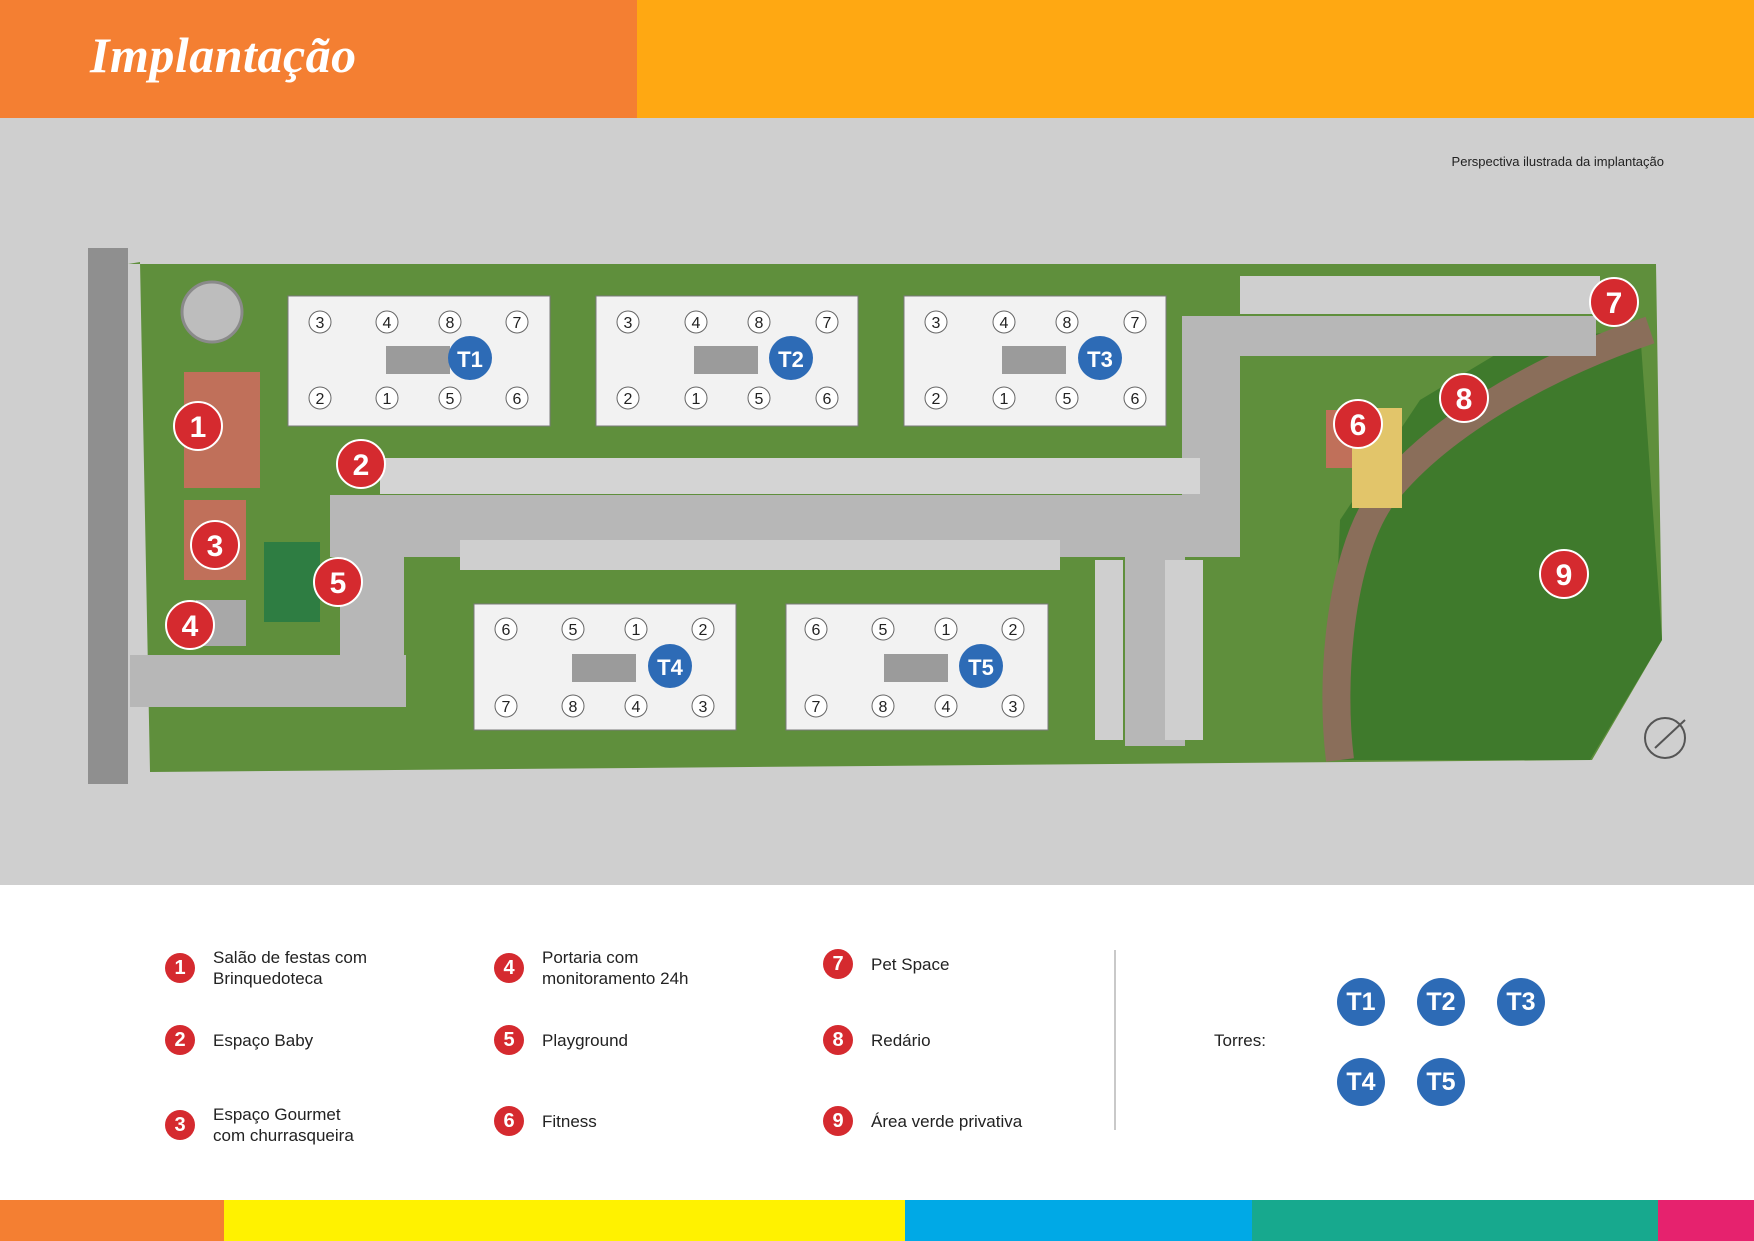  Describe the element at coordinates (591, 968) in the screenshot. I see `legend-item-4: 4 Portaria com monitoramento 24h` at that location.